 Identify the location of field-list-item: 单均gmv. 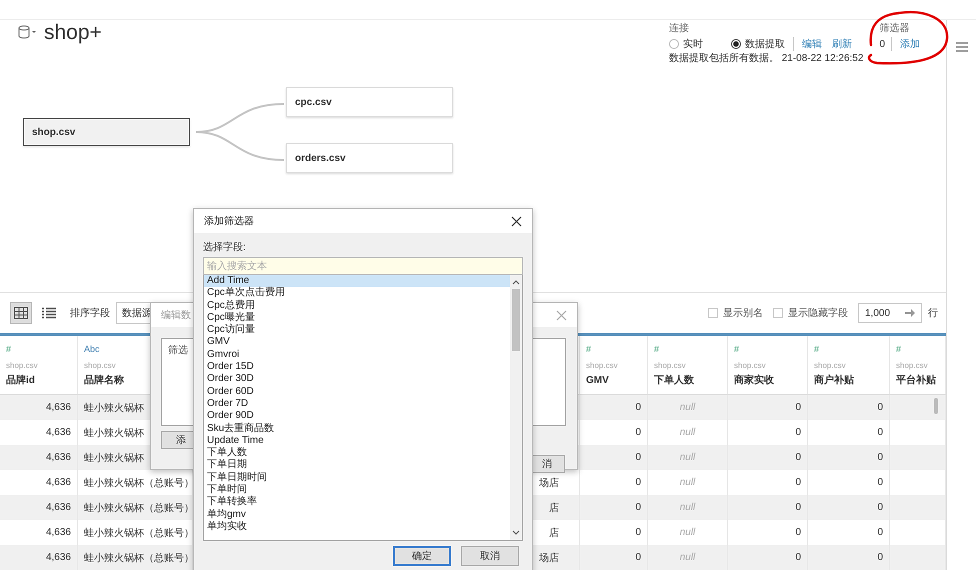
(357, 514).